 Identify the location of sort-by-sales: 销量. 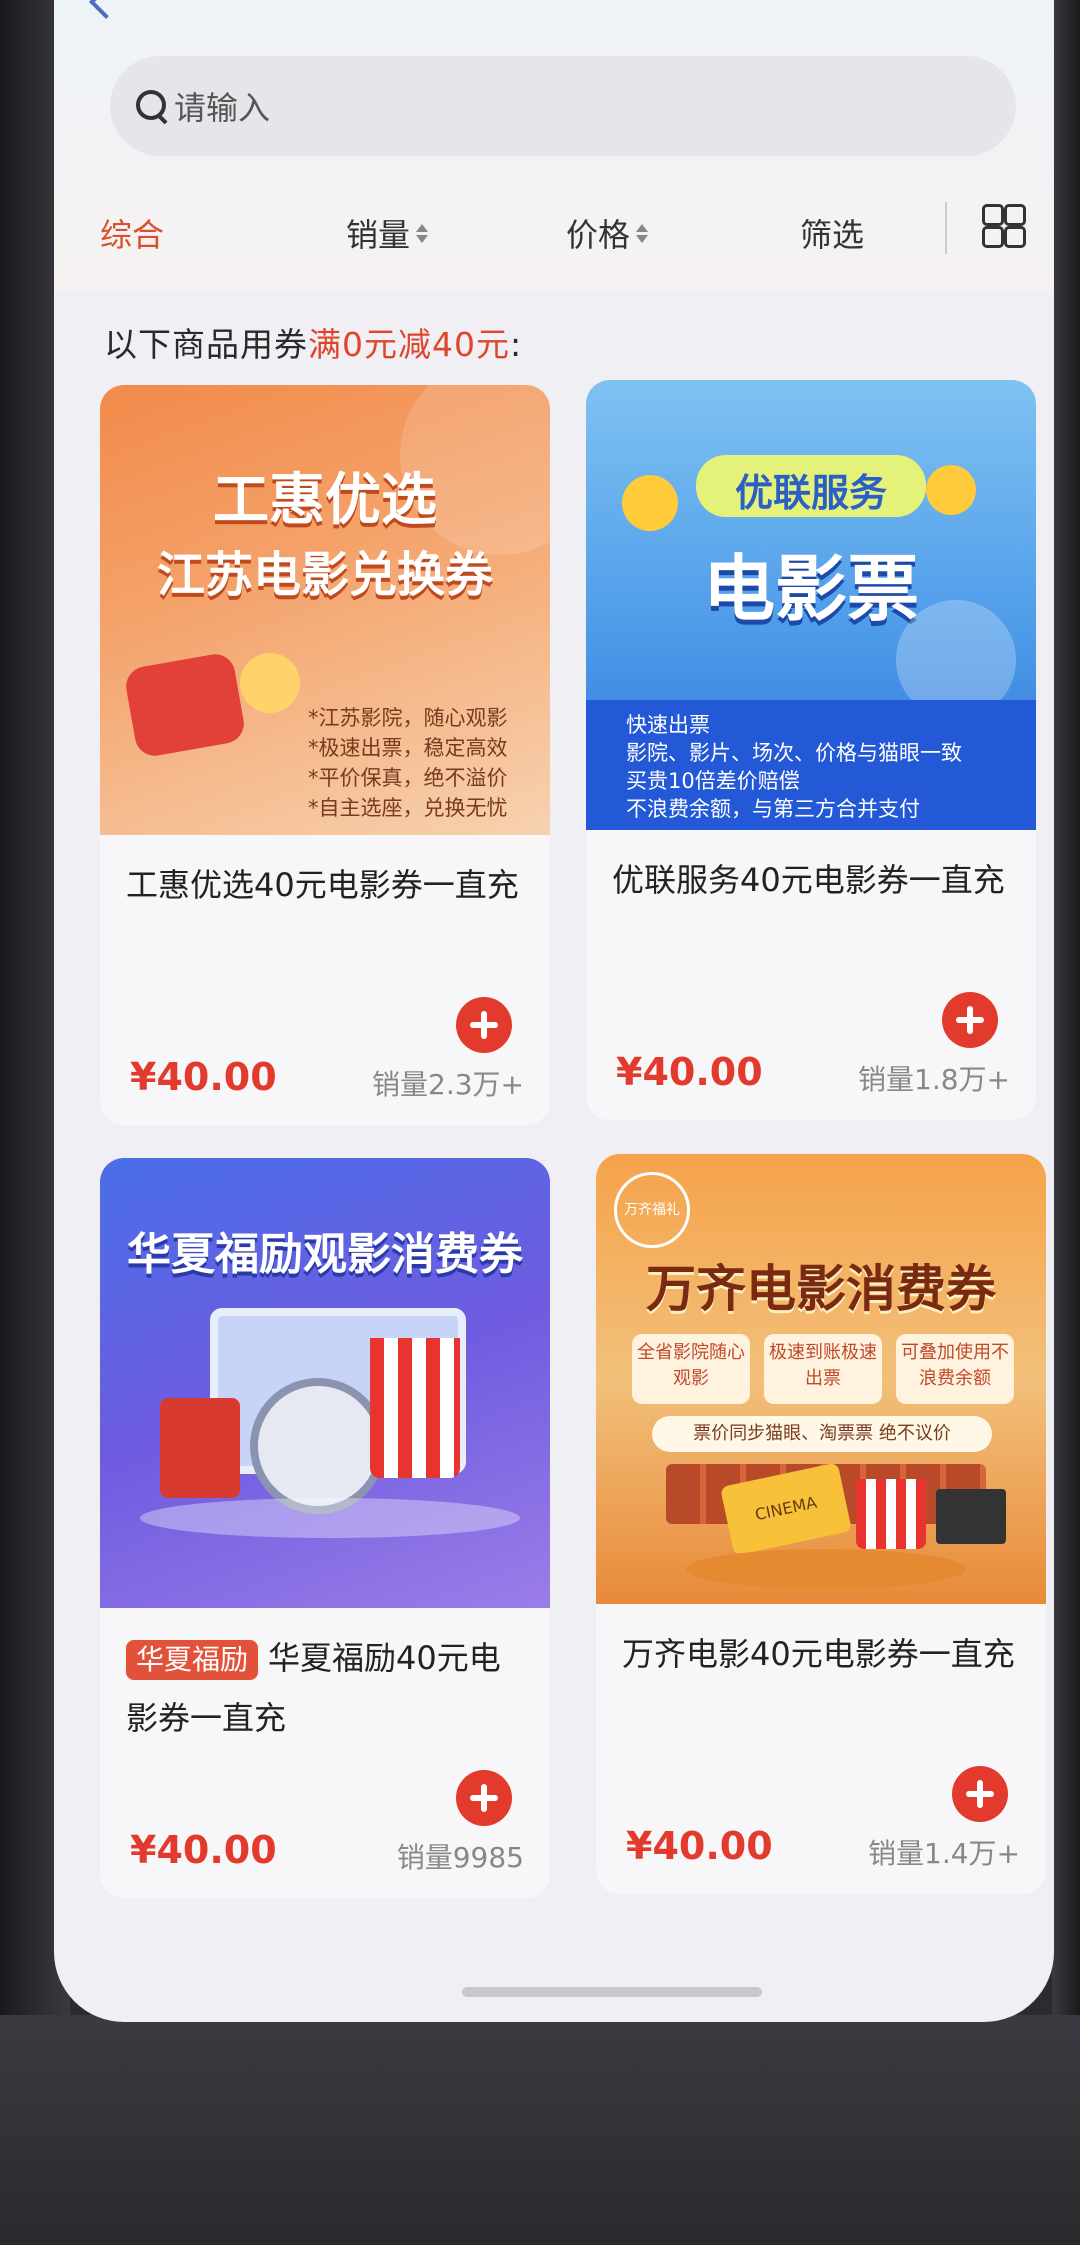
(387, 233).